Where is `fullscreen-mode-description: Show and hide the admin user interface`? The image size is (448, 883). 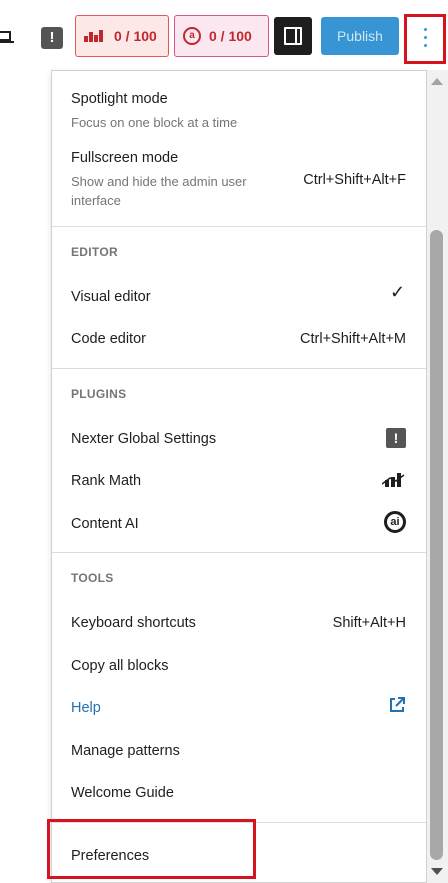
fullscreen-mode-description: Show and hide the admin user interface is located at coordinates (159, 191).